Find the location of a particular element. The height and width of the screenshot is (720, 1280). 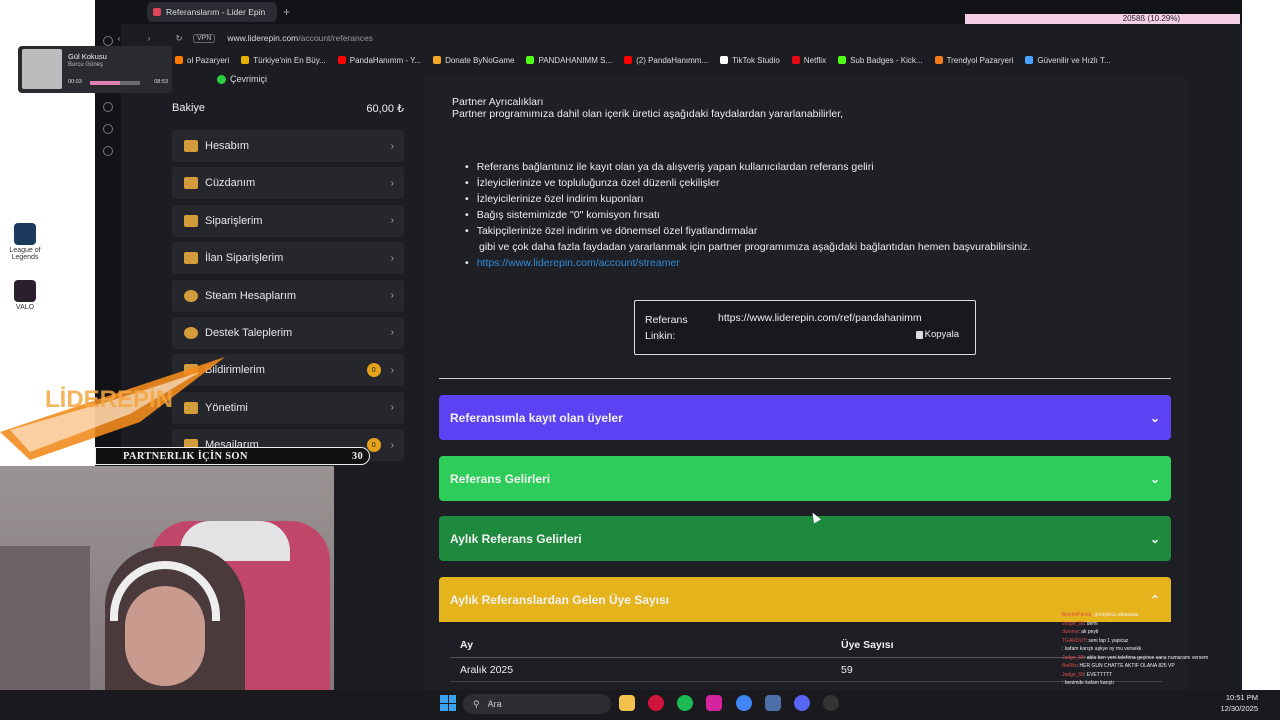

opera-icon is located at coordinates (656, 703).